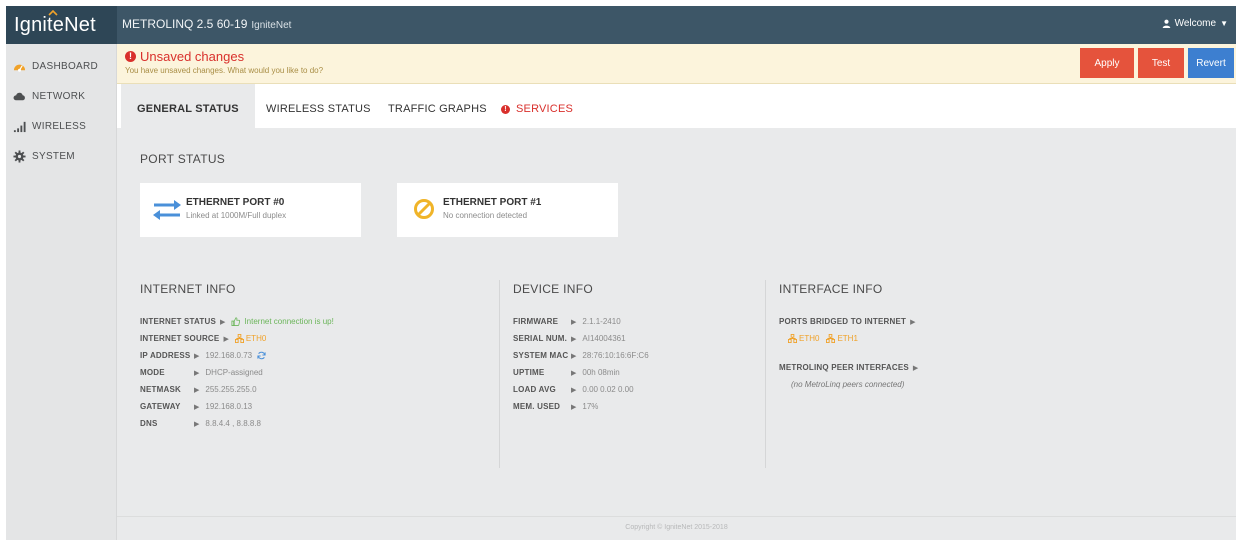  I want to click on bridged-port: ETH1, so click(847, 338).